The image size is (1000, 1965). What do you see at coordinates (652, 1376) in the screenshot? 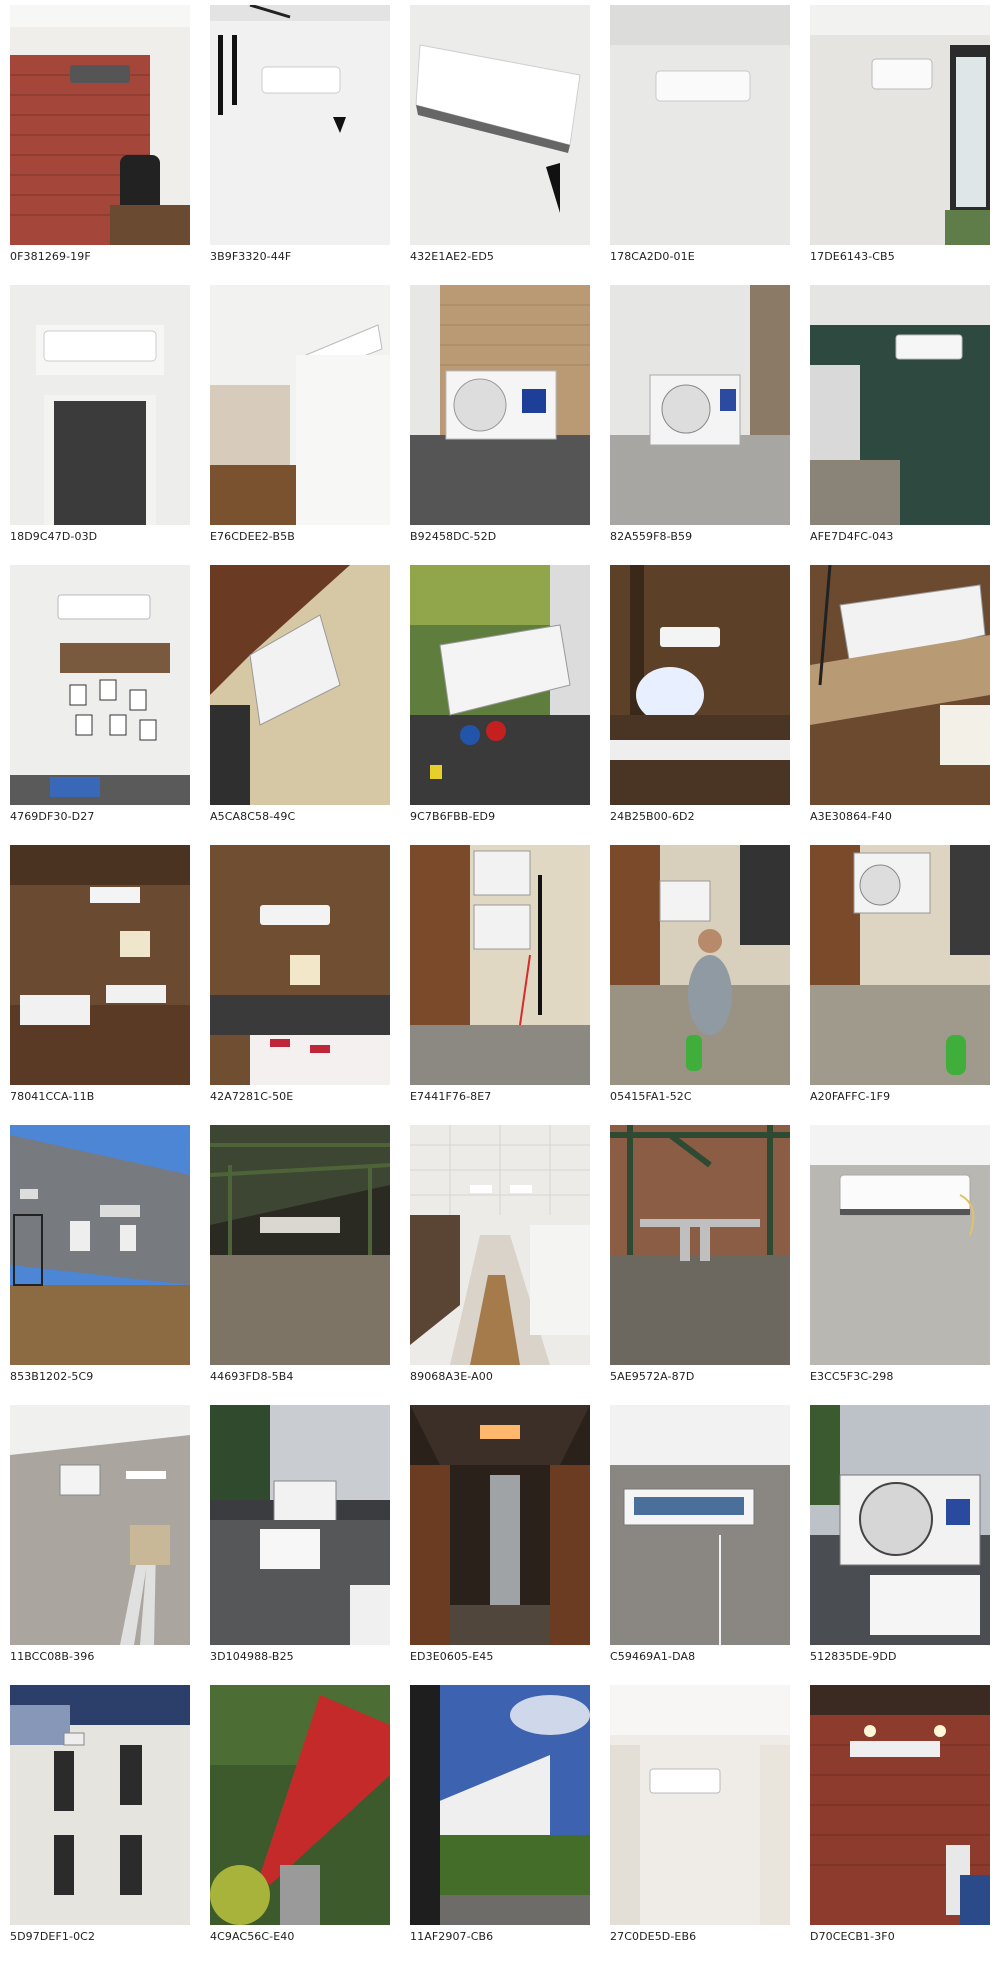
I see `photo-caption: 5AE9572A-87D` at bounding box center [652, 1376].